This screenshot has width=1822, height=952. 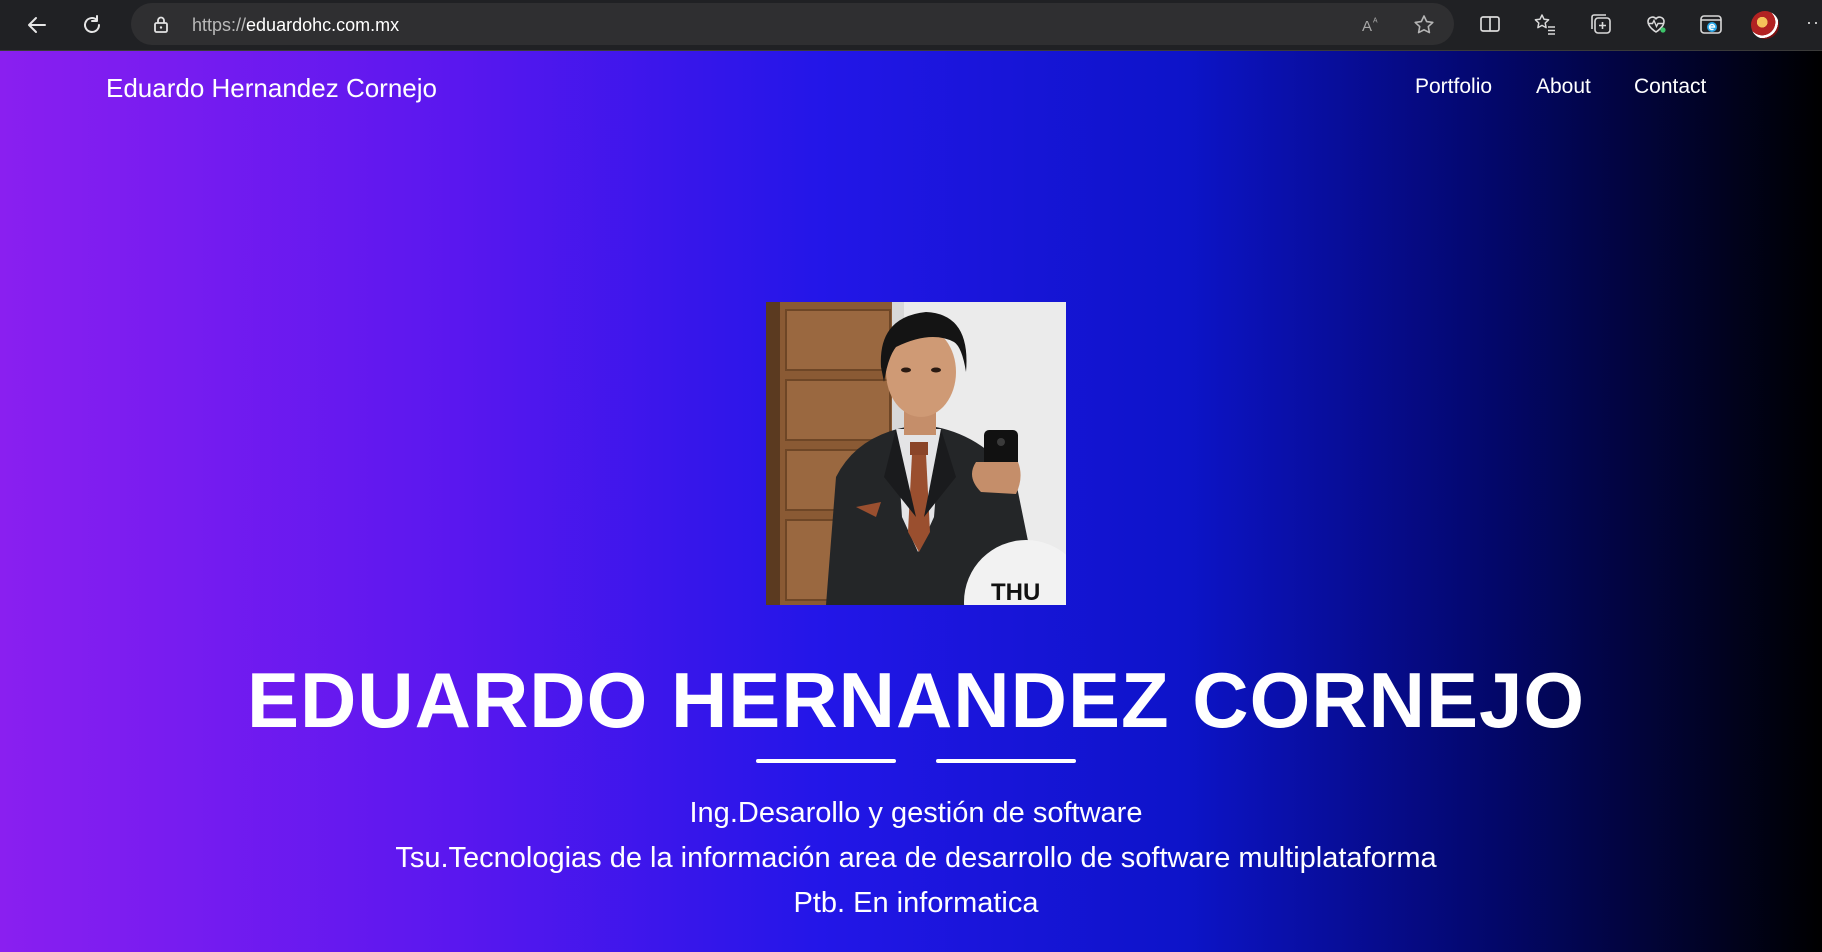 What do you see at coordinates (792, 24) in the screenshot?
I see `address-bar: https://eduardohc.com.mx Aᴬ` at bounding box center [792, 24].